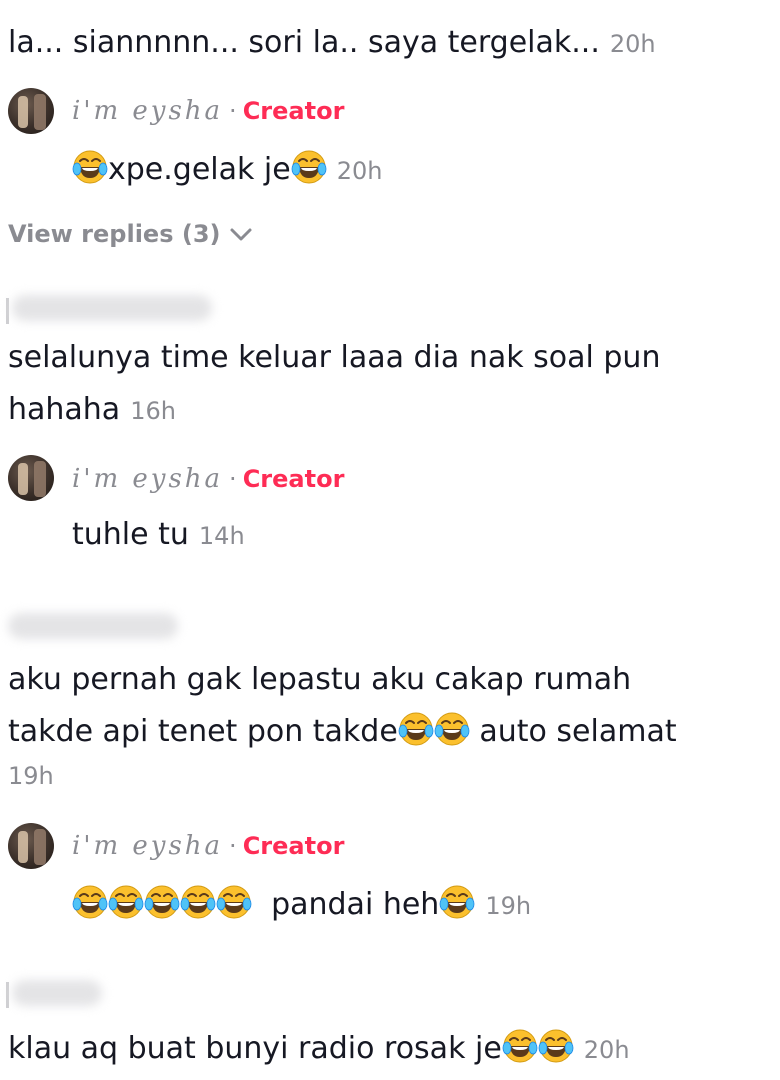 This screenshot has width=780, height=1080. Describe the element at coordinates (320, 679) in the screenshot. I see `comment-3-line-1: aku pernah gak lepastu aku cakap rumah` at that location.